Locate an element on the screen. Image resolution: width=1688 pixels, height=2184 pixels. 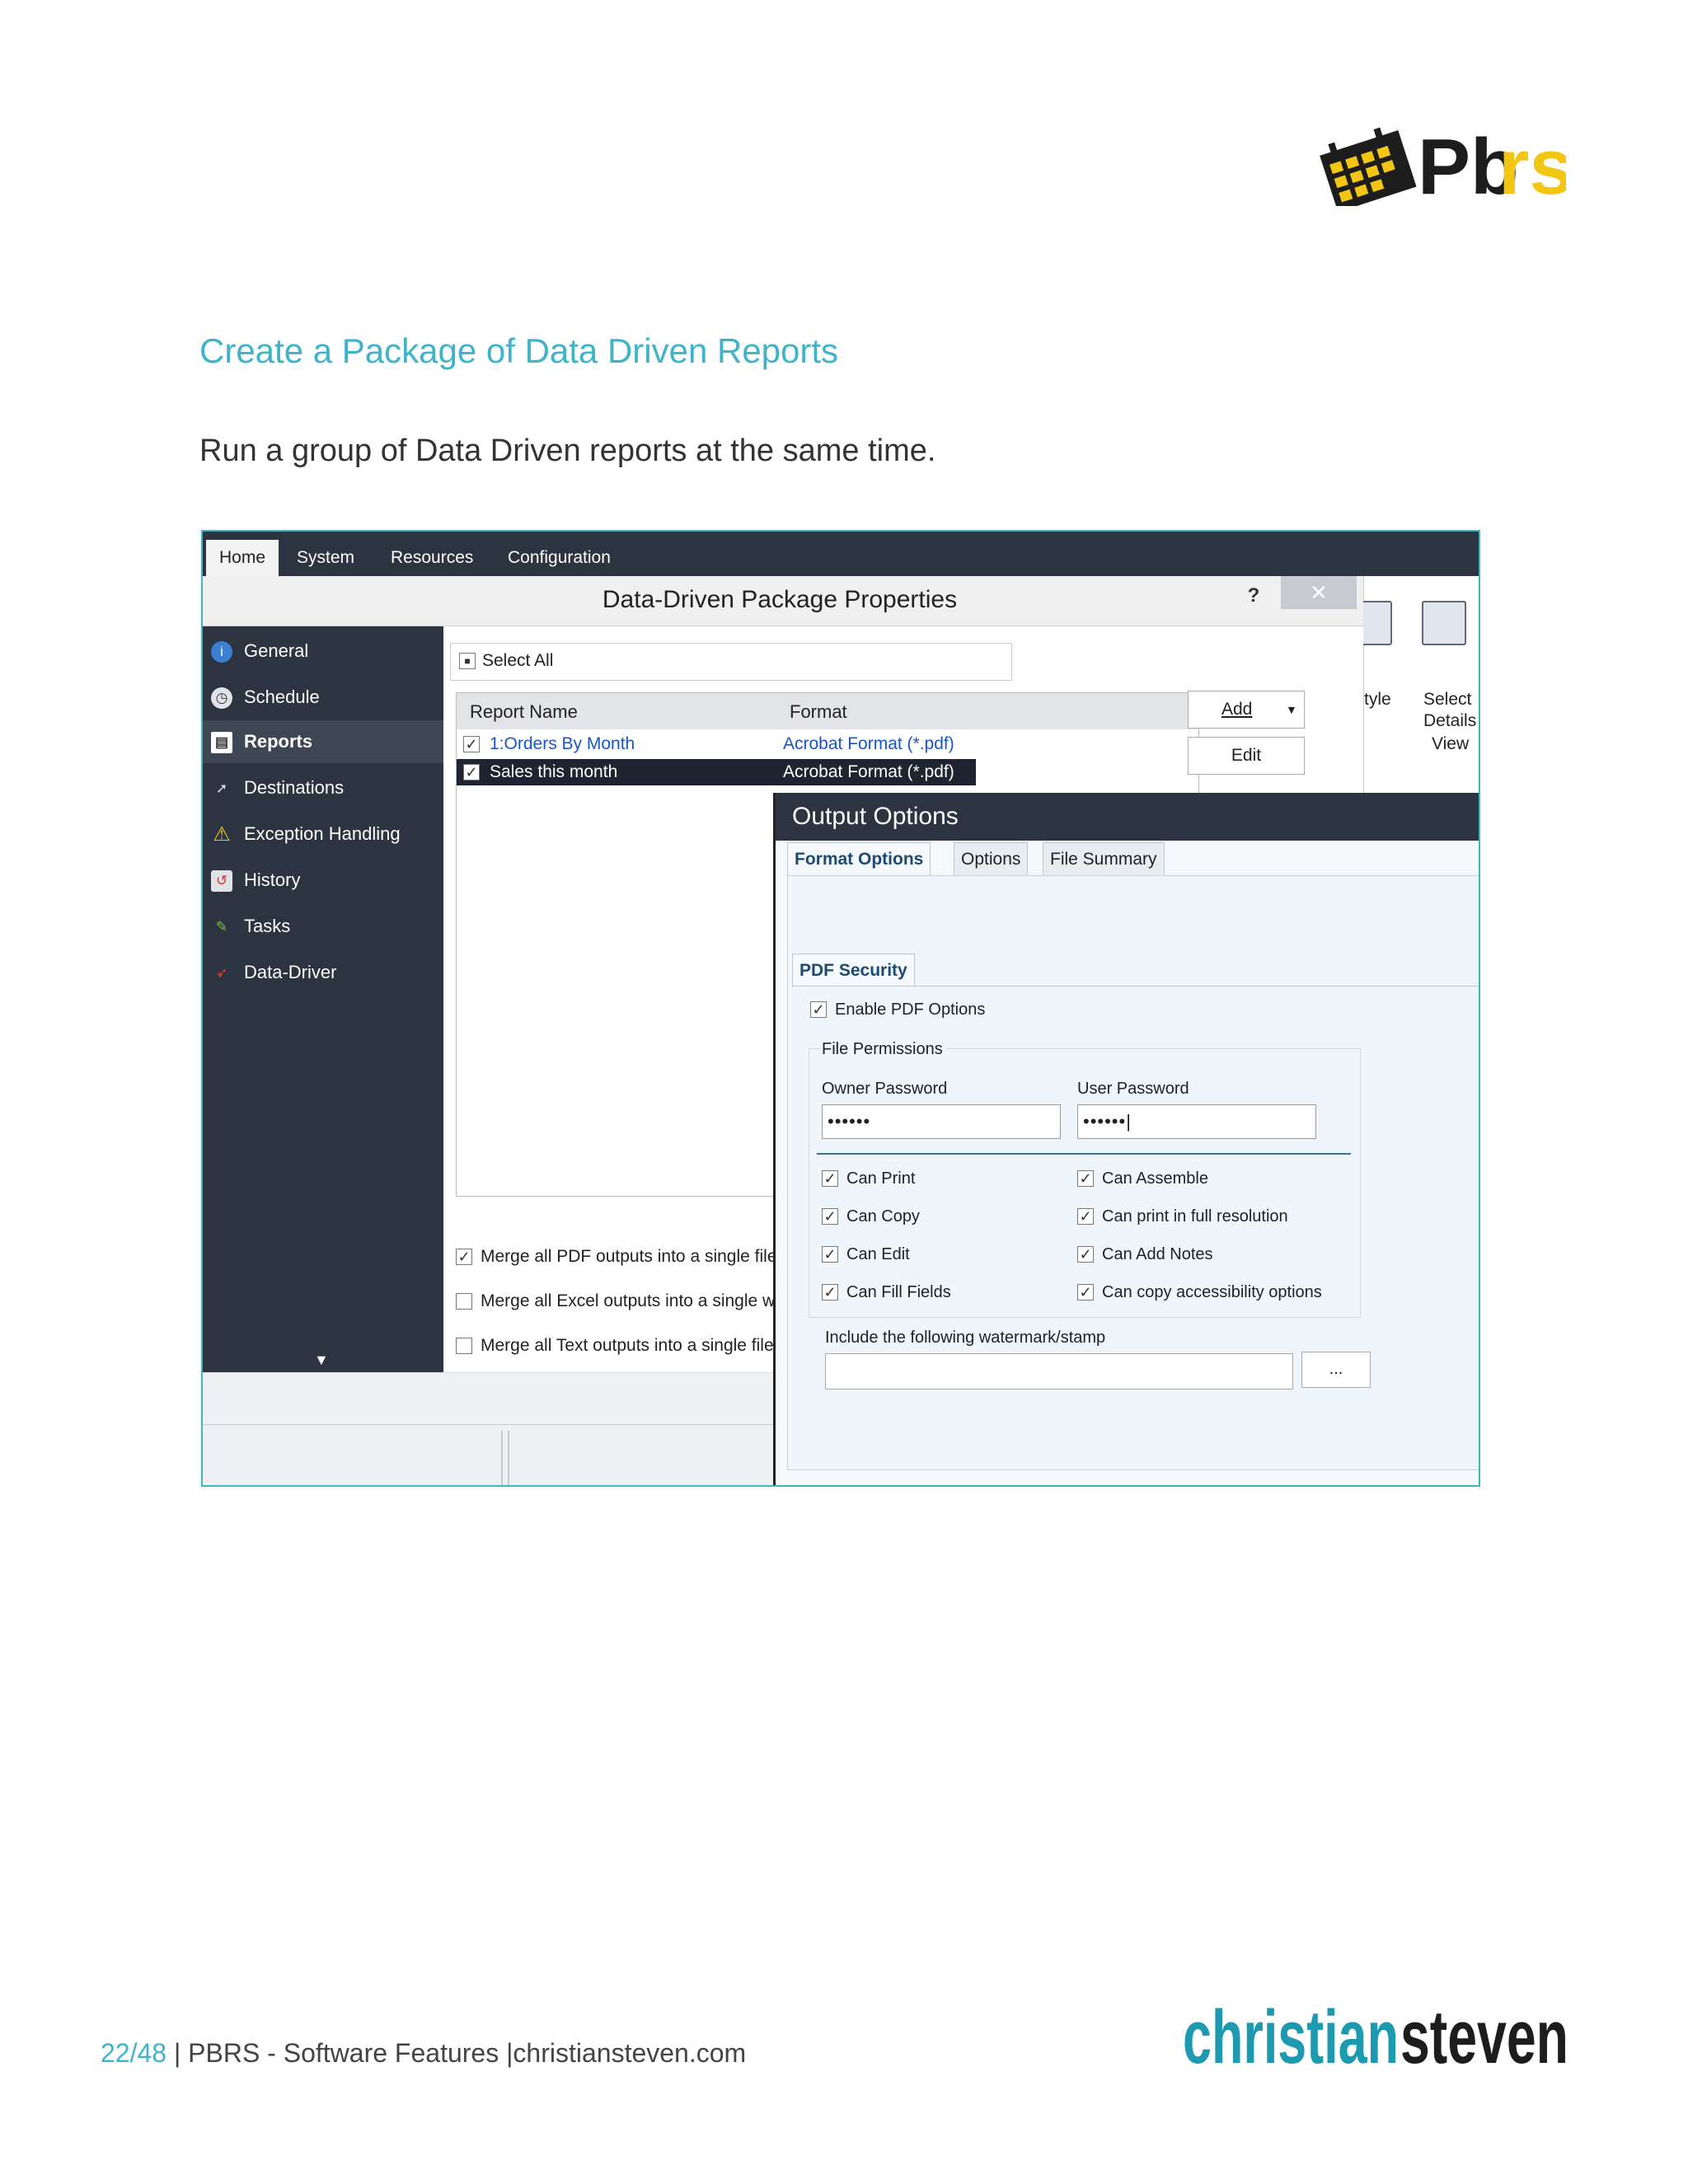
owner-password-field: •••••• is located at coordinates (942, 1121).